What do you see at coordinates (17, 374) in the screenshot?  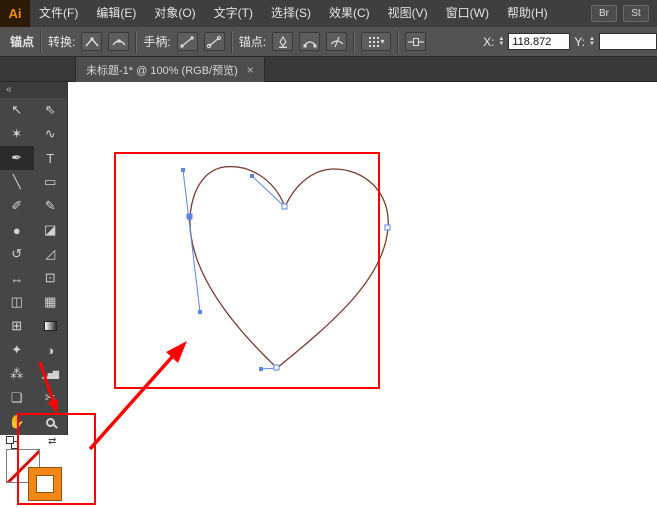 I see `symbol-sprayer-tool: ⁂` at bounding box center [17, 374].